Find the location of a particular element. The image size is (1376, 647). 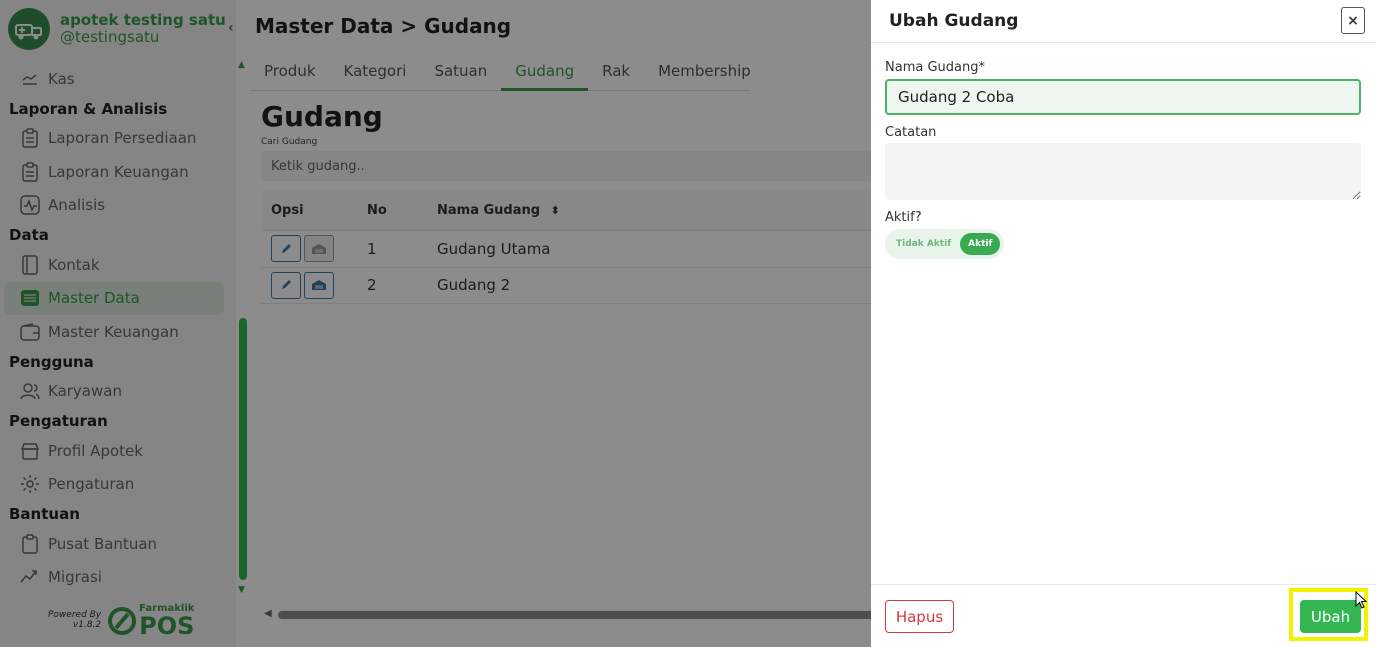

save-button: Ubah is located at coordinates (1330, 616).